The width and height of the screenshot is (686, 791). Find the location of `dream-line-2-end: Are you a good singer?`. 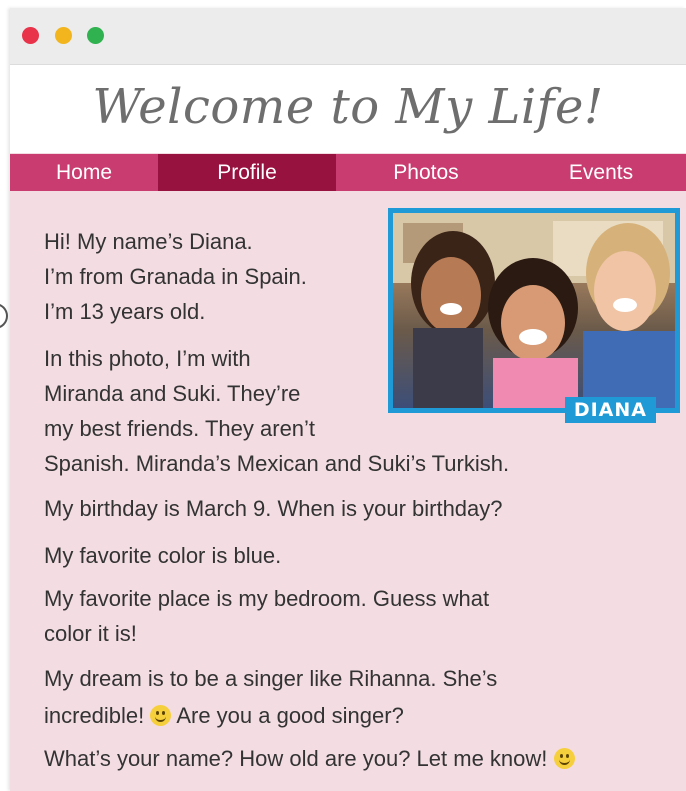

dream-line-2-end: Are you a good singer? is located at coordinates (290, 715).